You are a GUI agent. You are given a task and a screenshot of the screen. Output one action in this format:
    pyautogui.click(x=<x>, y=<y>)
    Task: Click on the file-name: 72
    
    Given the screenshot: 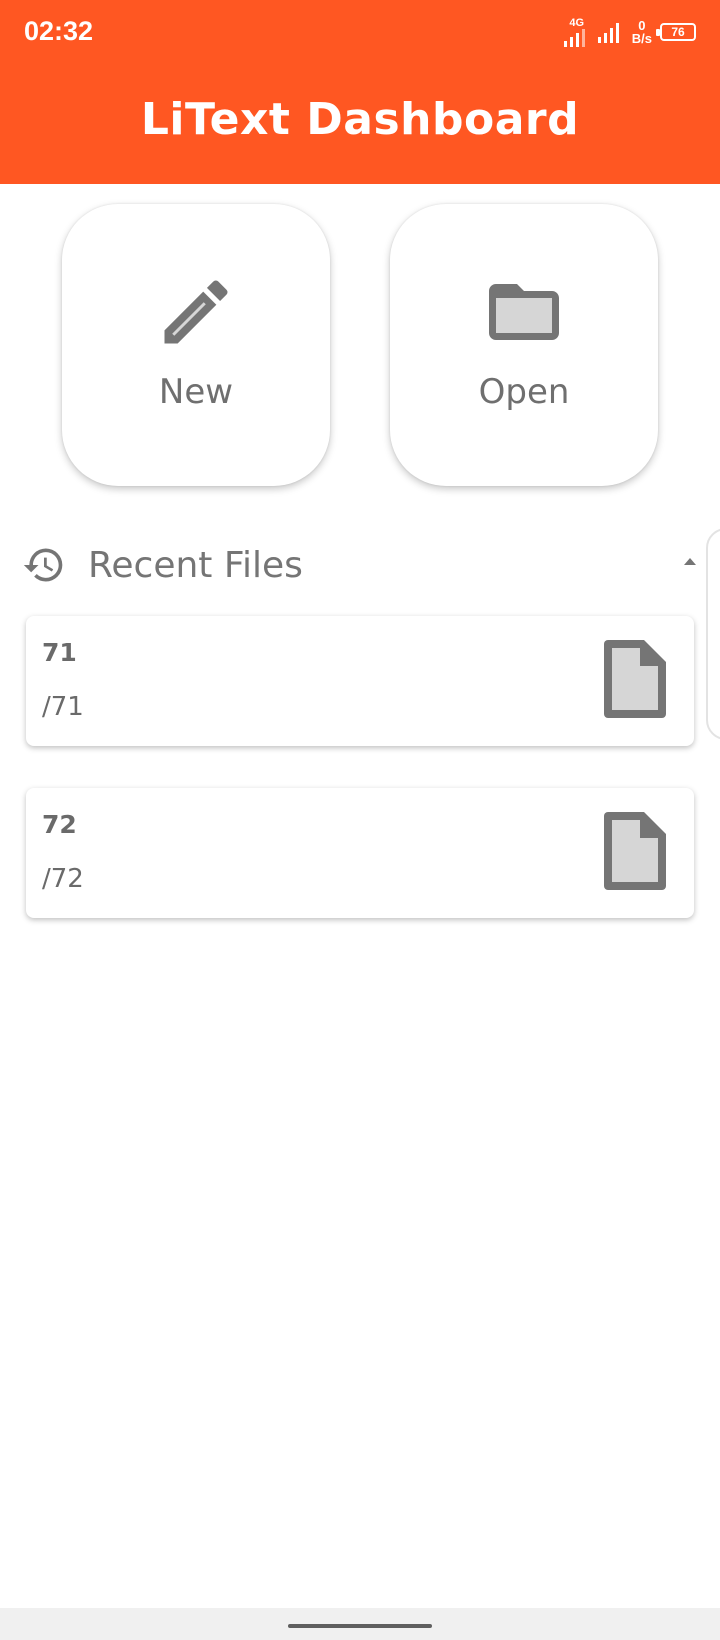 What is the action you would take?
    pyautogui.click(x=59, y=824)
    